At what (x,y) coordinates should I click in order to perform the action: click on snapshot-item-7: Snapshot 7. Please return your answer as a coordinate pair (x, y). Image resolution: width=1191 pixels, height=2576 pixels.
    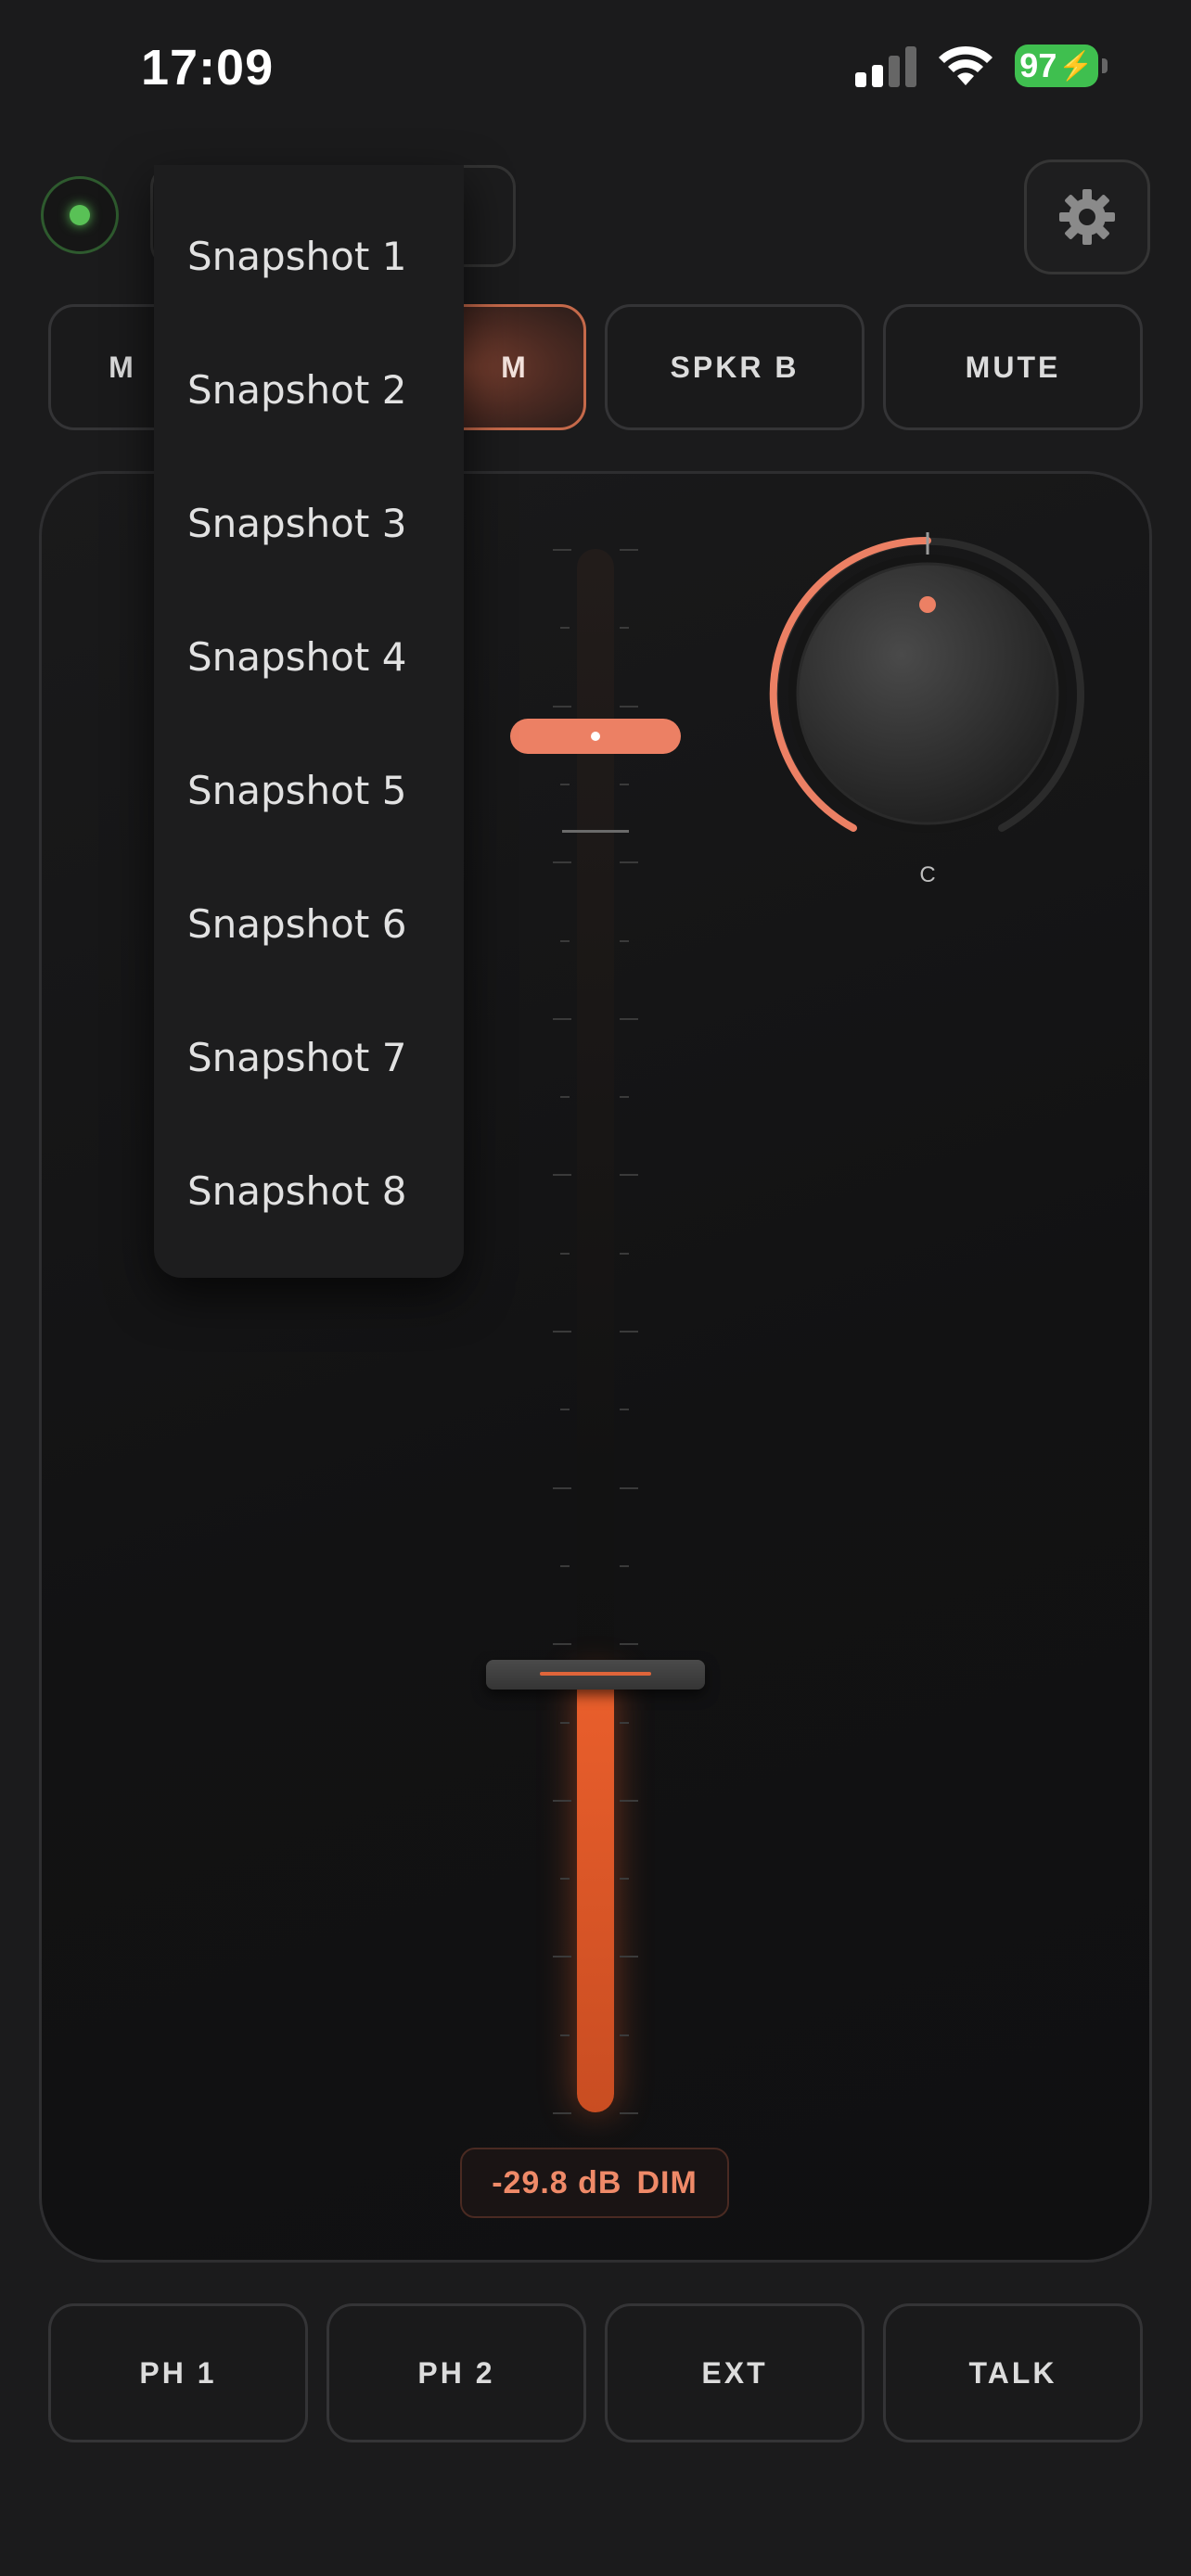
    Looking at the image, I should click on (296, 1057).